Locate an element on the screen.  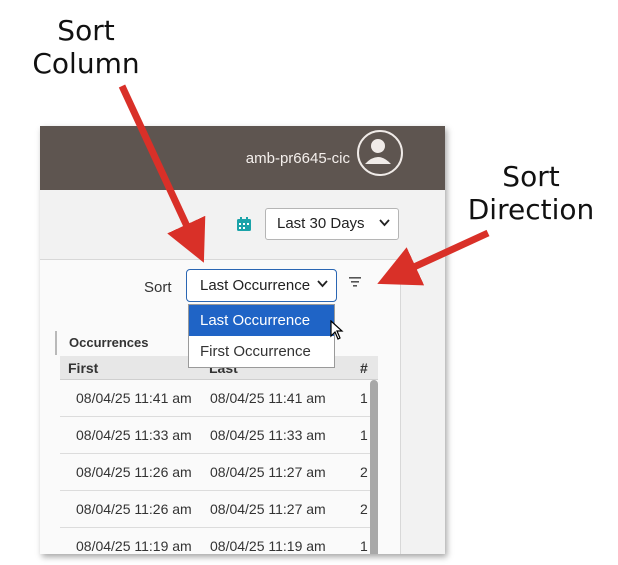
sort-direction-arrow is located at coordinates (433, 257).